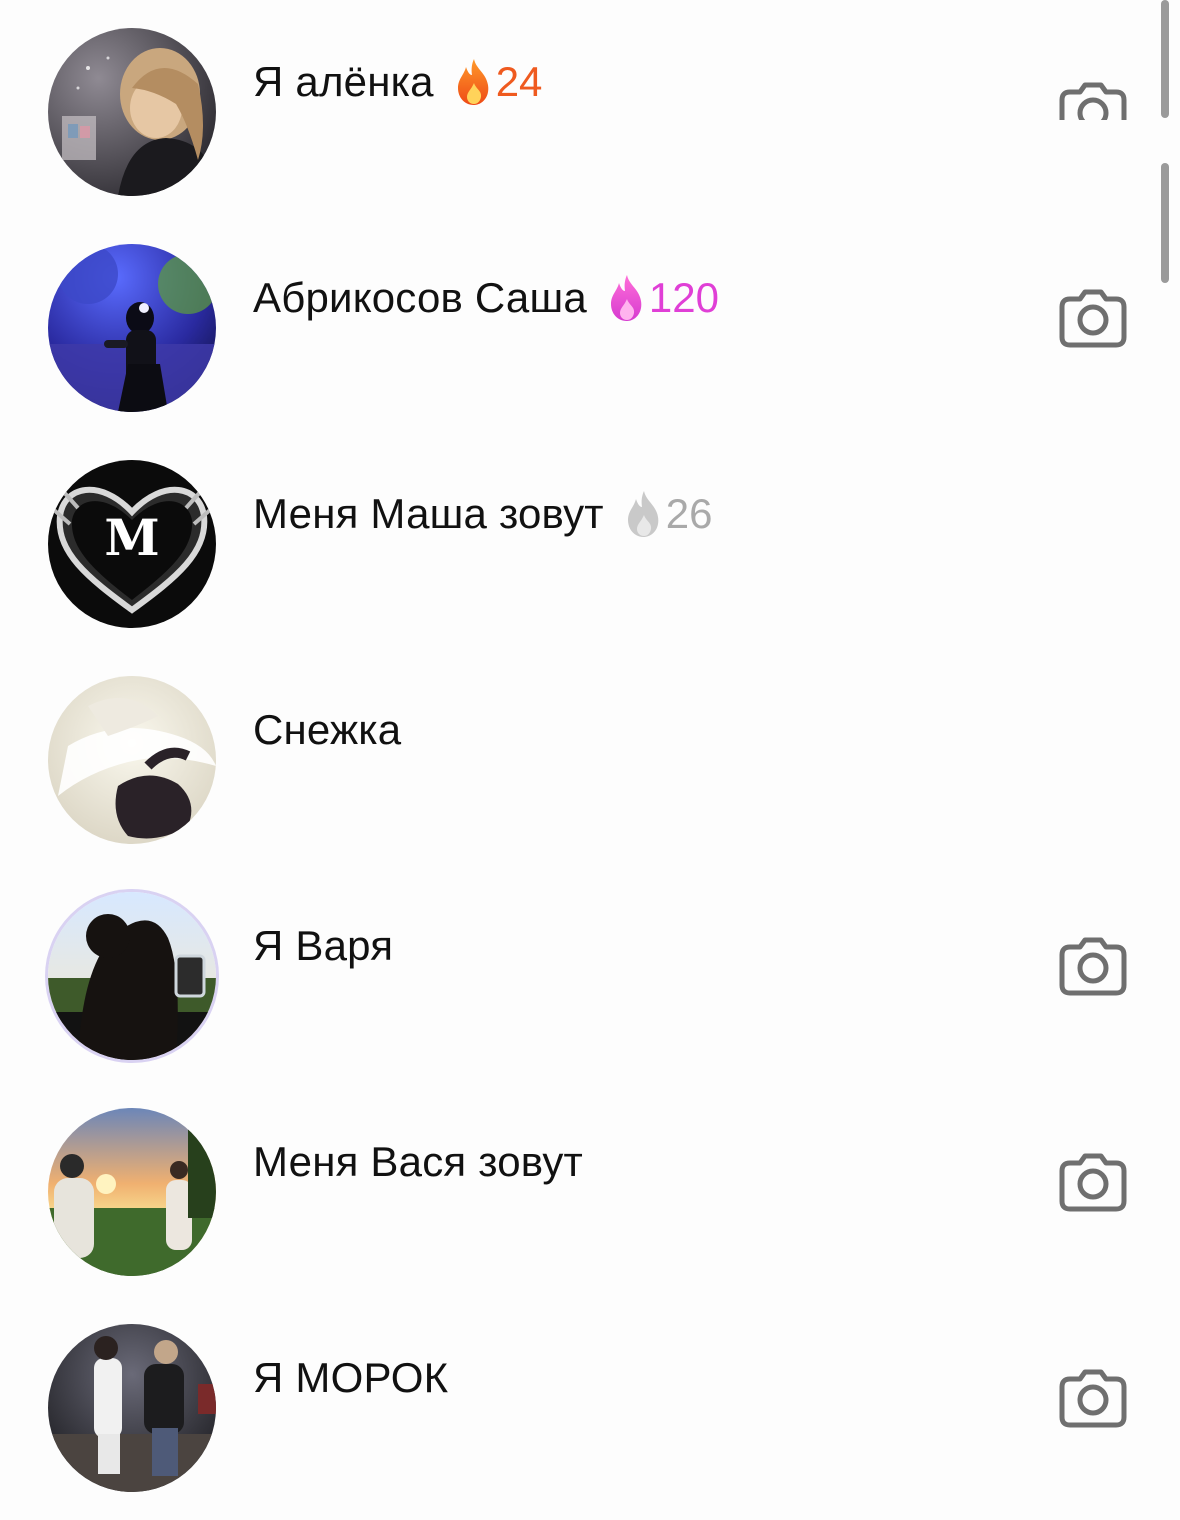 This screenshot has height=1520, width=1180. What do you see at coordinates (580, 108) in the screenshot?
I see `chat-row-alenka: Я алёнка 24` at bounding box center [580, 108].